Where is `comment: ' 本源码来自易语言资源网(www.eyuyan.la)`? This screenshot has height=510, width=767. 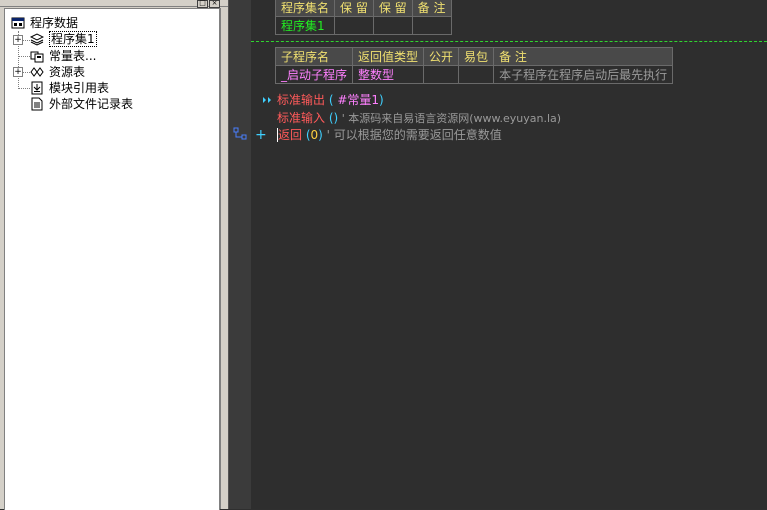
comment: ' 本源码来自易语言资源网(www.eyuyan.la) is located at coordinates (450, 118).